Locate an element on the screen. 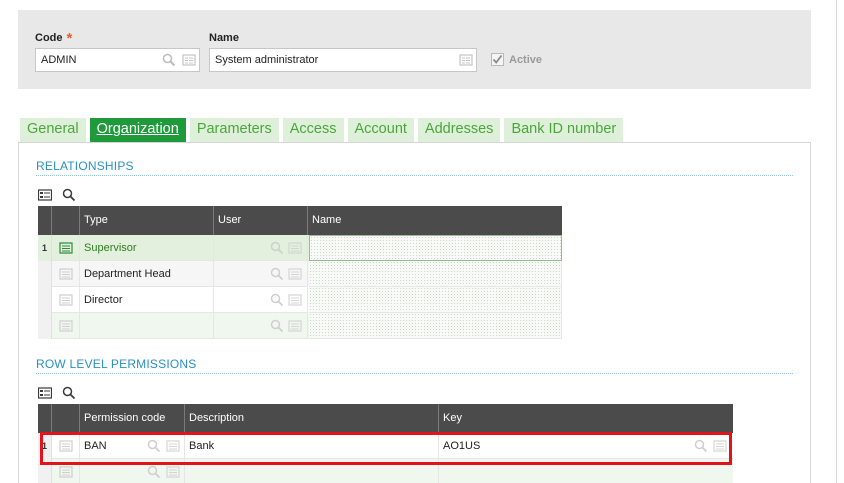 This screenshot has width=844, height=483. tab-parameters: Parameters is located at coordinates (234, 130).